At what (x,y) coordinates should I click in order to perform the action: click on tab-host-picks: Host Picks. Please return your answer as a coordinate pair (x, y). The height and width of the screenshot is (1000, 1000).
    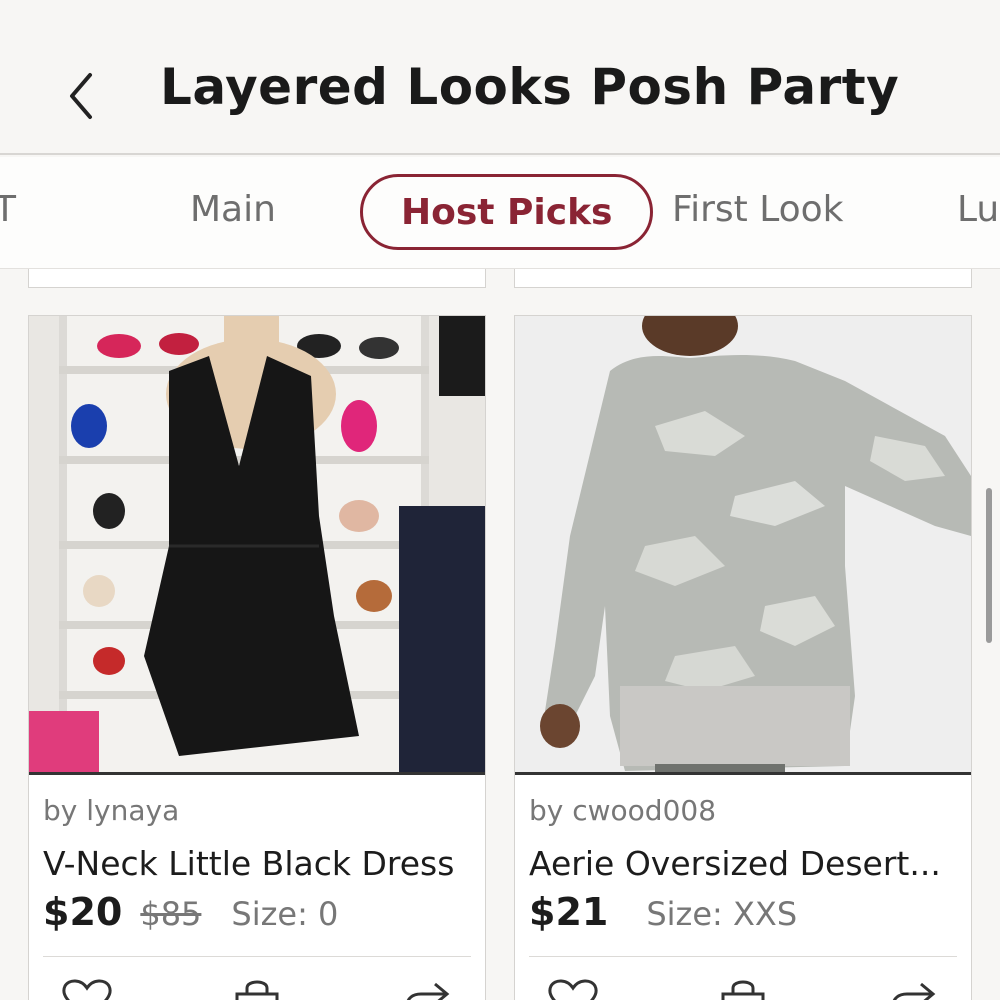
    Looking at the image, I should click on (507, 212).